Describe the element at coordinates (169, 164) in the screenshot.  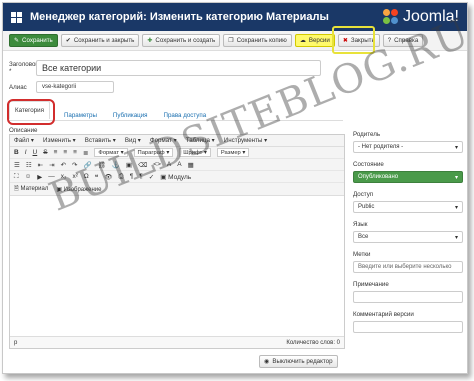
I see `text-color-icon: A` at that location.